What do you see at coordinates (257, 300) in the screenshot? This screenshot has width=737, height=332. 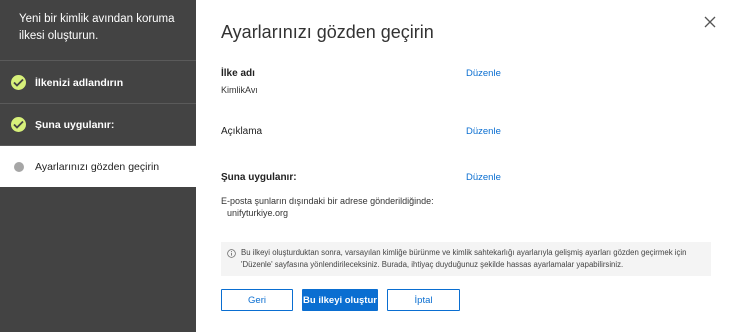 I see `back-button: Geri` at bounding box center [257, 300].